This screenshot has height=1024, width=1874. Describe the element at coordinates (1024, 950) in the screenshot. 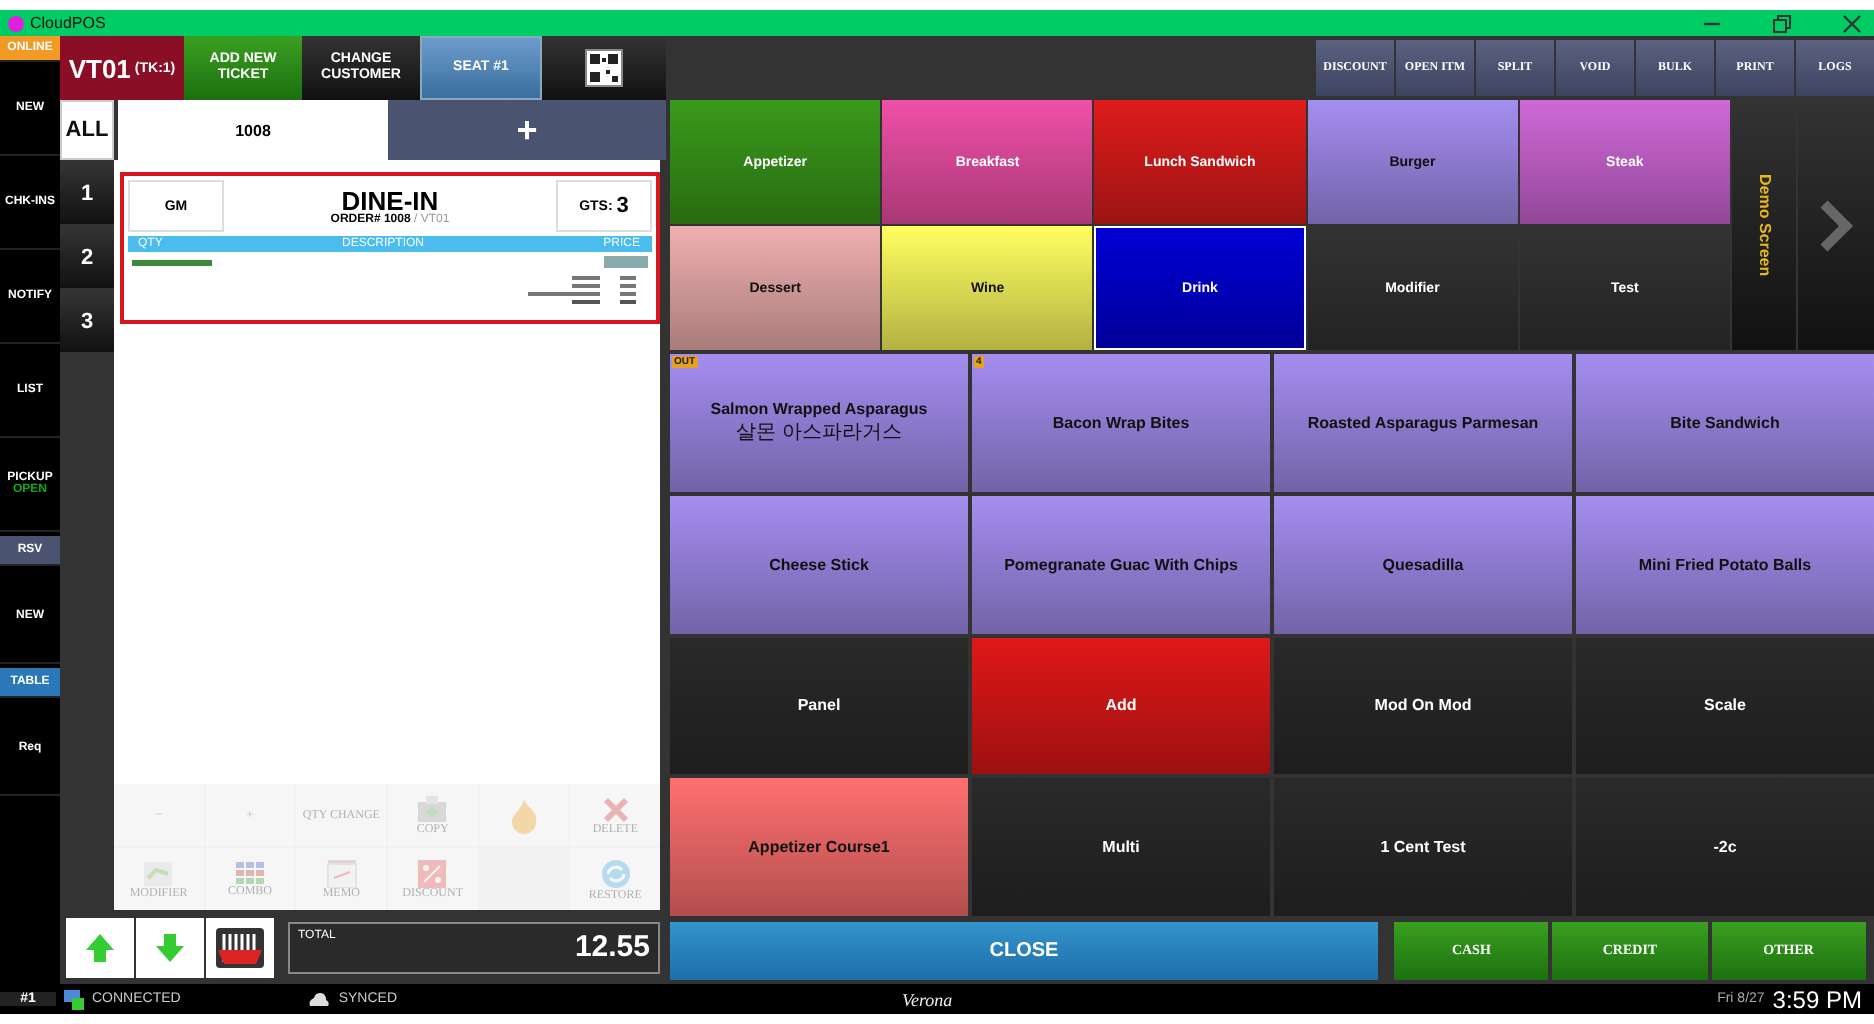

I see `close-ticket-button: CLOSE` at that location.